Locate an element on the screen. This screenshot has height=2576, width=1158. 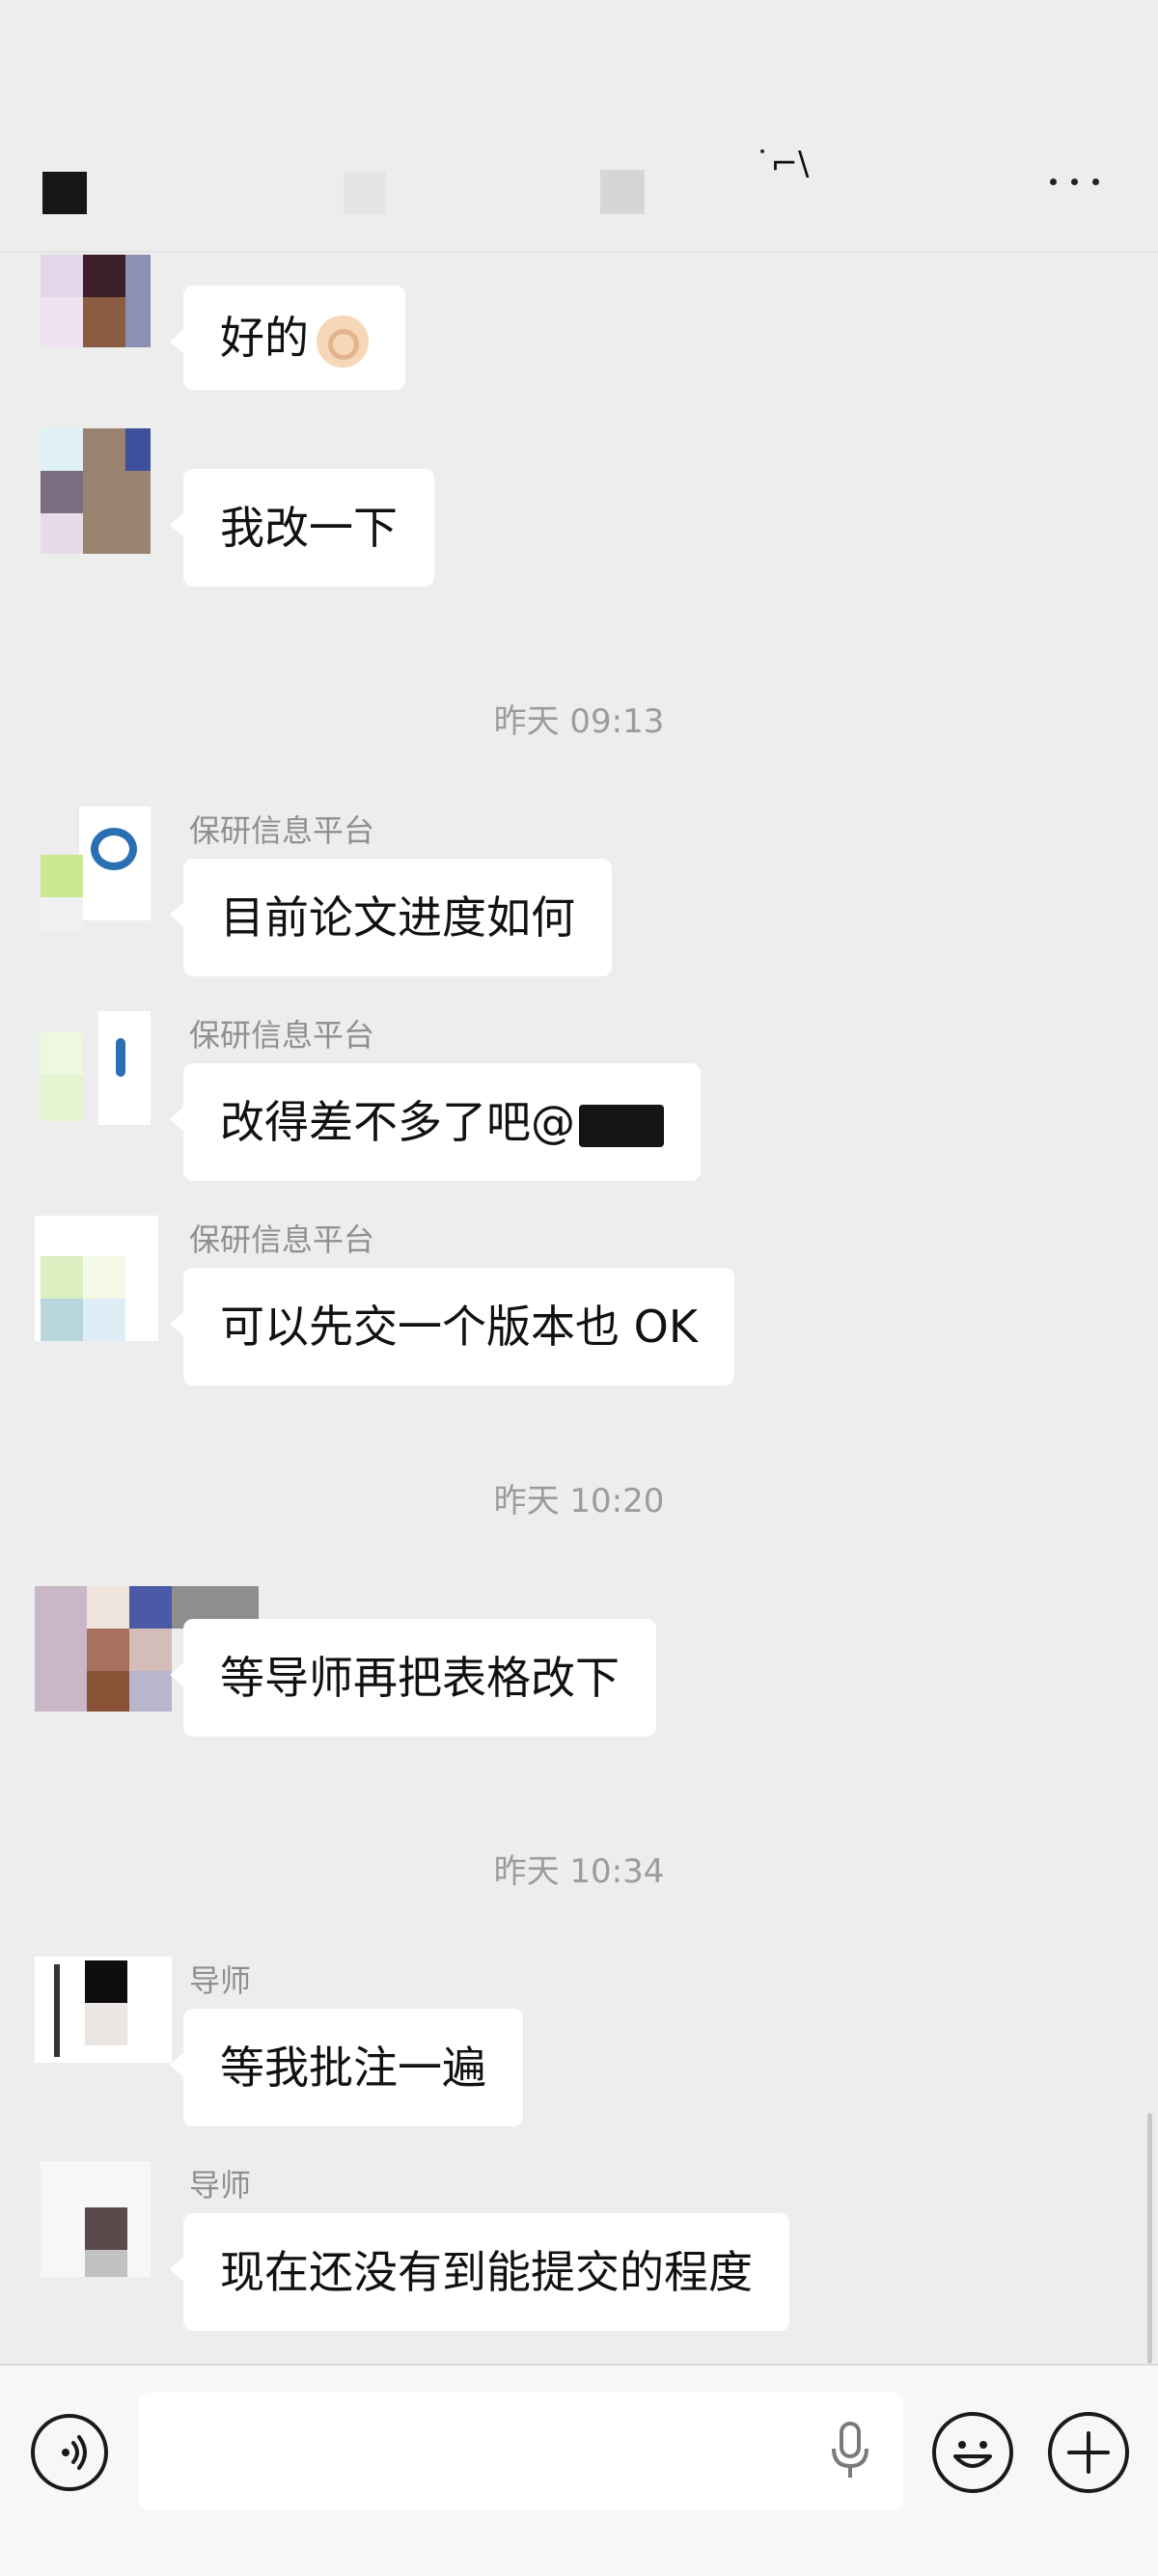
ok-hand-emoji-icon is located at coordinates (343, 342).